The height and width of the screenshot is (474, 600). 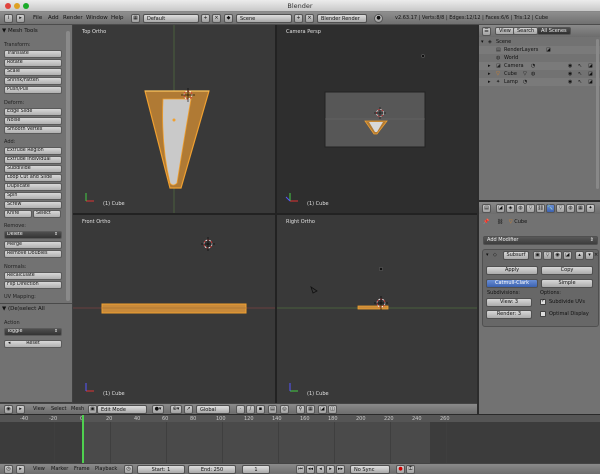 I want to click on editor-type-info-button: i, so click(x=8, y=18).